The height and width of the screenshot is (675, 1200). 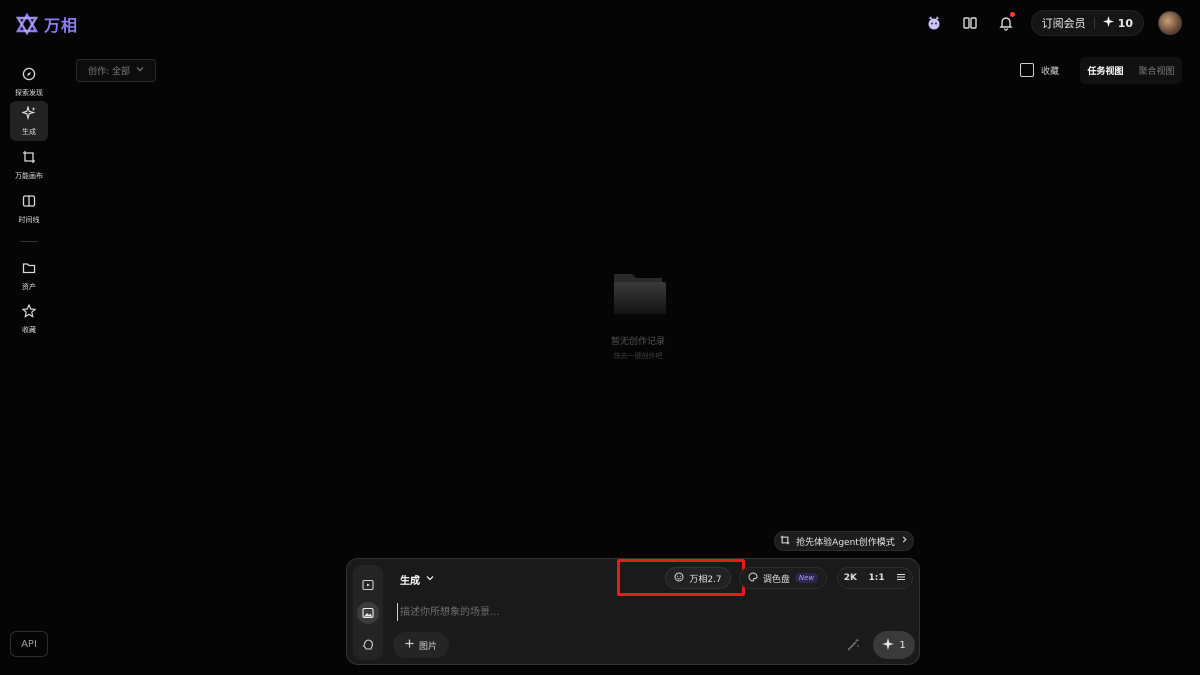 I want to click on palette-label: 调色盘, so click(x=776, y=579).